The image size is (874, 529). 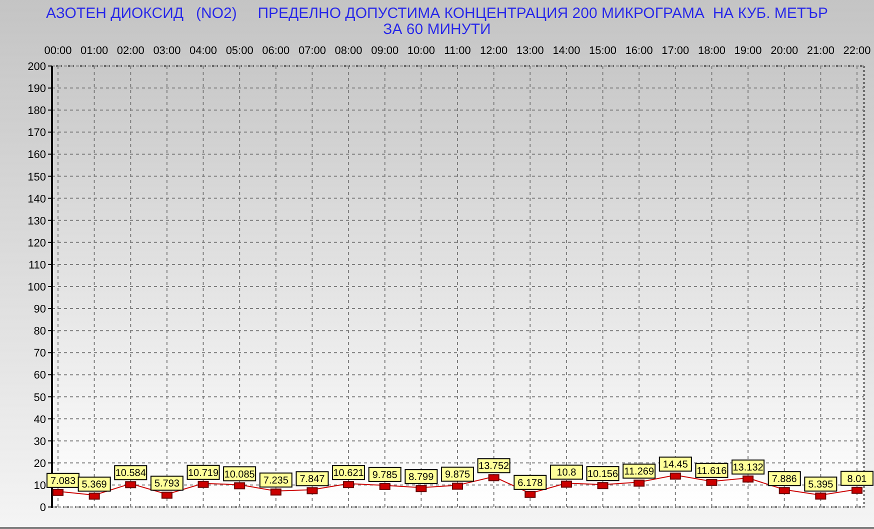 I want to click on value-label: 7.886, so click(x=784, y=478).